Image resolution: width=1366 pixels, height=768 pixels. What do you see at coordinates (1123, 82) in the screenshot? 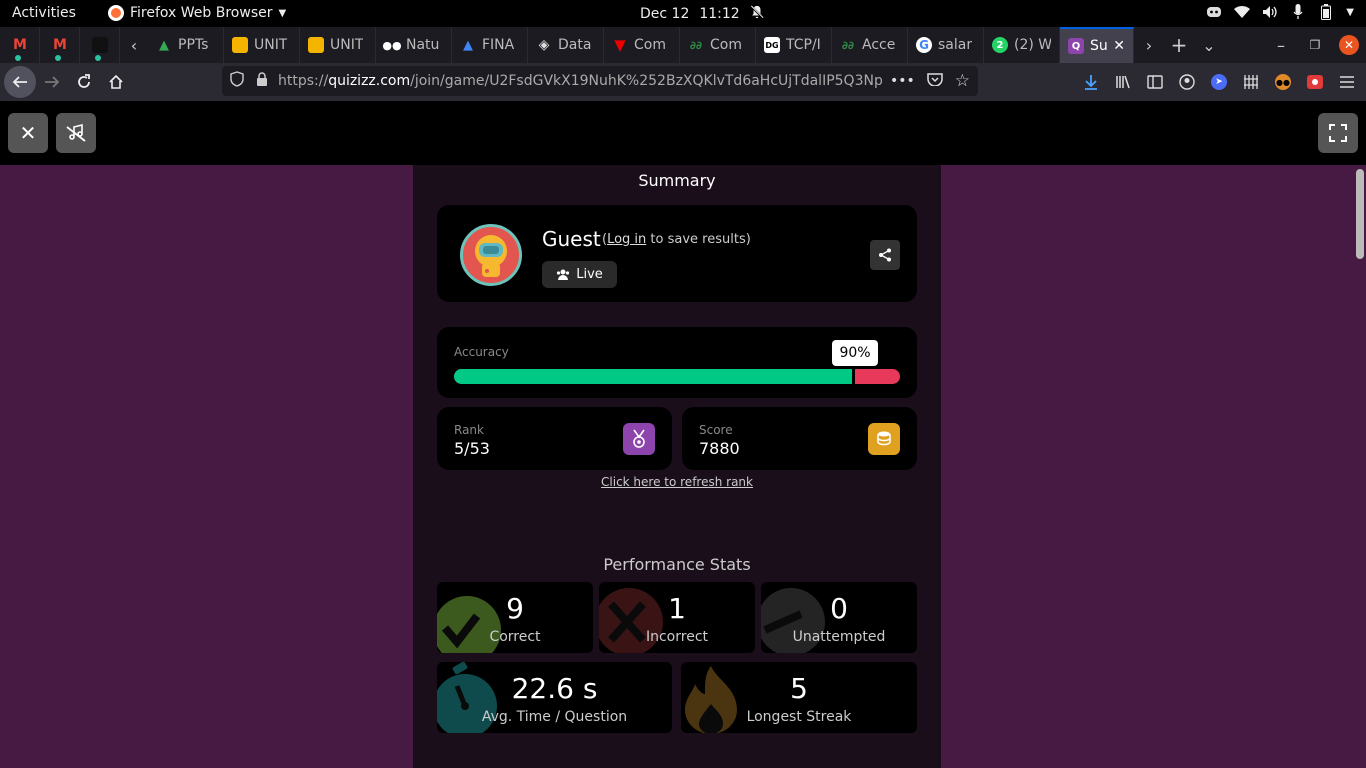
I see `library-icon` at bounding box center [1123, 82].